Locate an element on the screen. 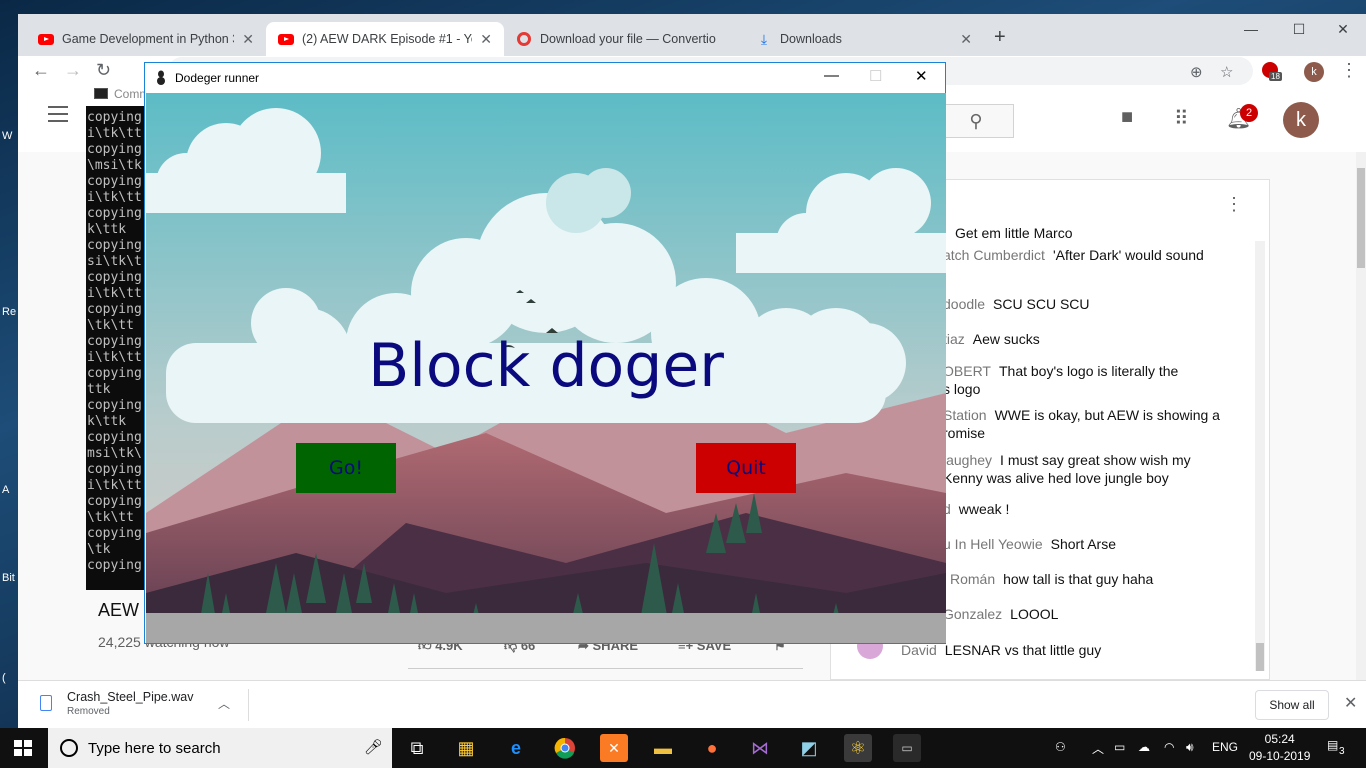 The image size is (1366, 768). desktop-icon-label: ( is located at coordinates (4, 678).